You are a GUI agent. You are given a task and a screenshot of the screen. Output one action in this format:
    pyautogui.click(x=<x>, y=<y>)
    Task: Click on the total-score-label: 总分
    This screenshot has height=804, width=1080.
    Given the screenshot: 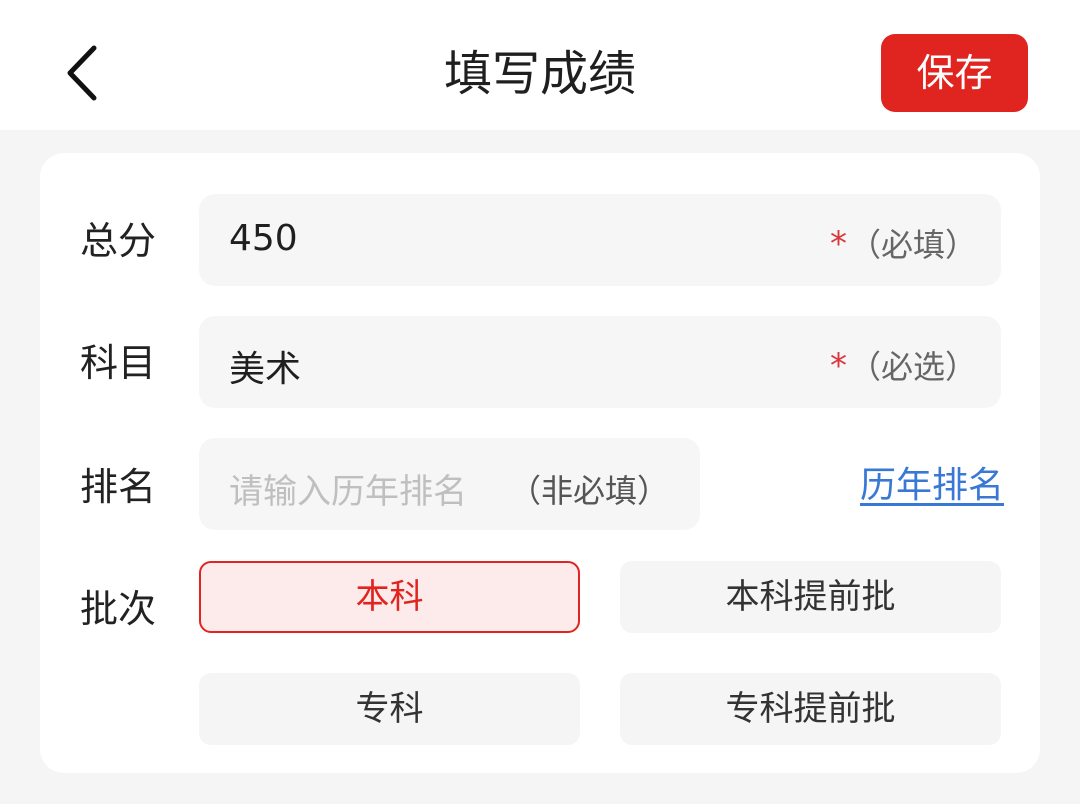 What is the action you would take?
    pyautogui.click(x=118, y=241)
    